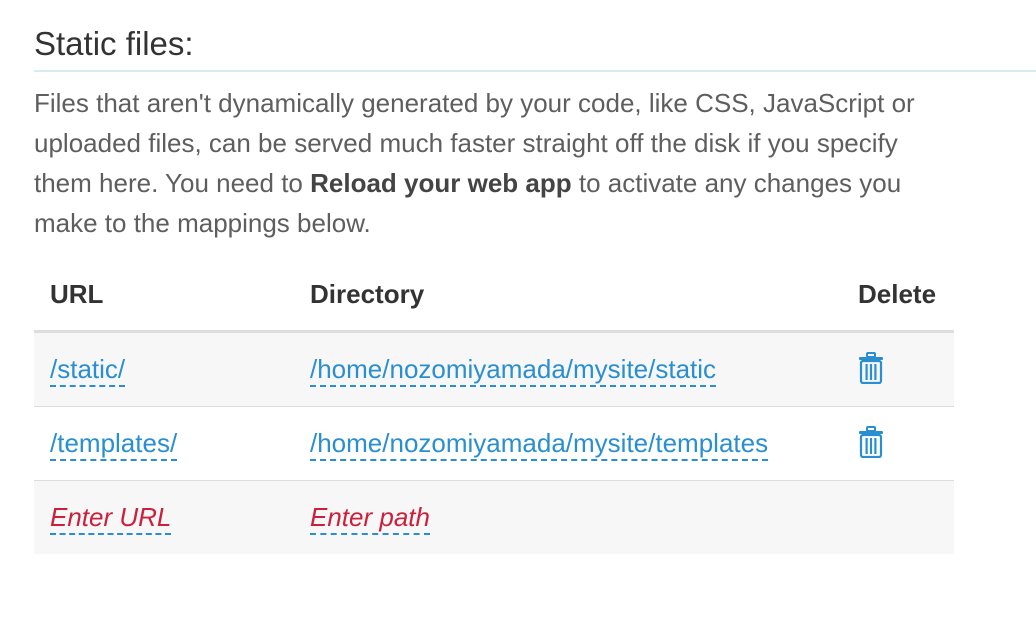 Image resolution: width=1036 pixels, height=618 pixels. I want to click on directory-editable-link: /home/nozomiyamada/mysite/templates, so click(539, 444).